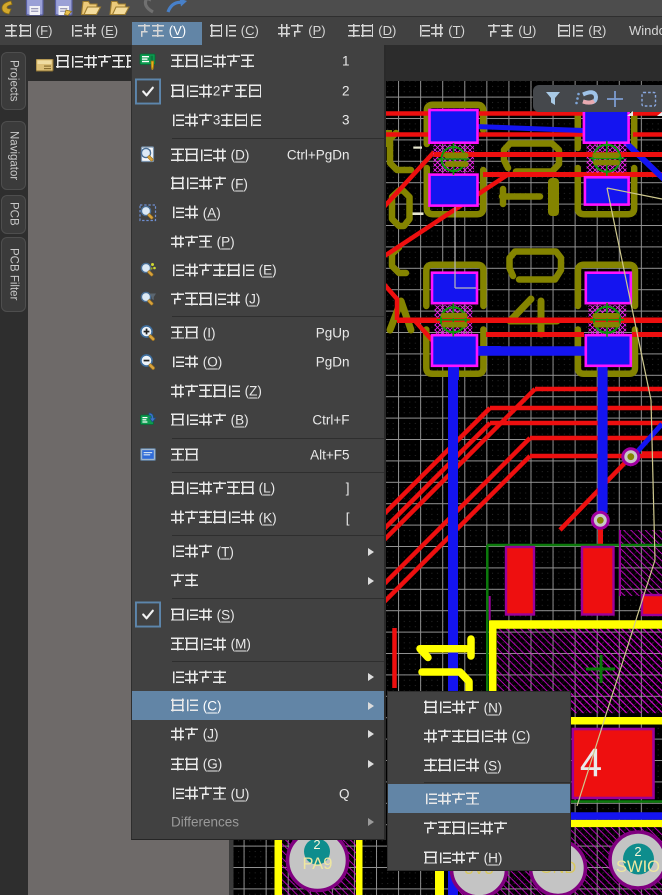 This screenshot has height=895, width=662. Describe the element at coordinates (638, 867) in the screenshot. I see `svg-text: SWIO` at that location.